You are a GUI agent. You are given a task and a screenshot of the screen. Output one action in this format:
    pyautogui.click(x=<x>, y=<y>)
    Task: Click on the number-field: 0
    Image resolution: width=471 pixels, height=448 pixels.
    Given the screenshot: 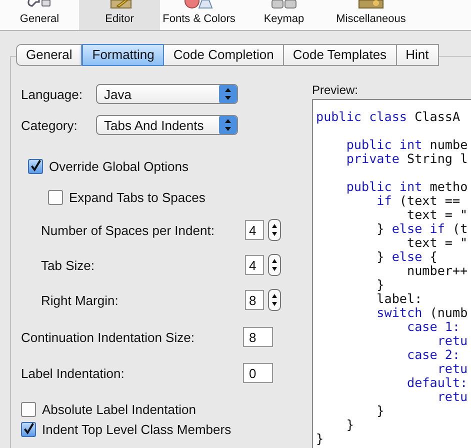 What is the action you would take?
    pyautogui.click(x=258, y=373)
    